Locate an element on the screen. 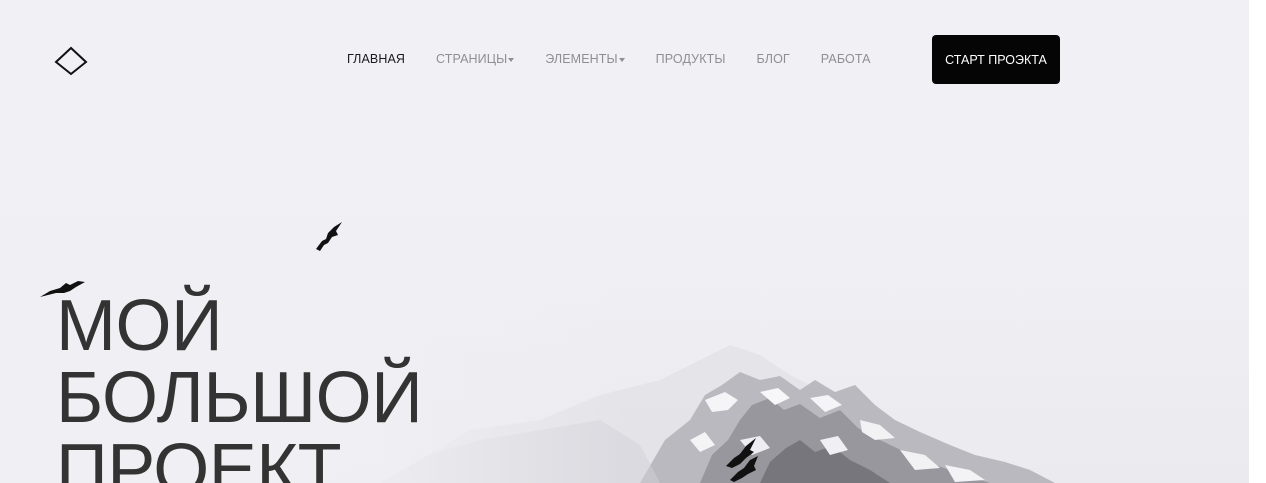  nav-item-home: ГЛАВНАЯ is located at coordinates (376, 59).